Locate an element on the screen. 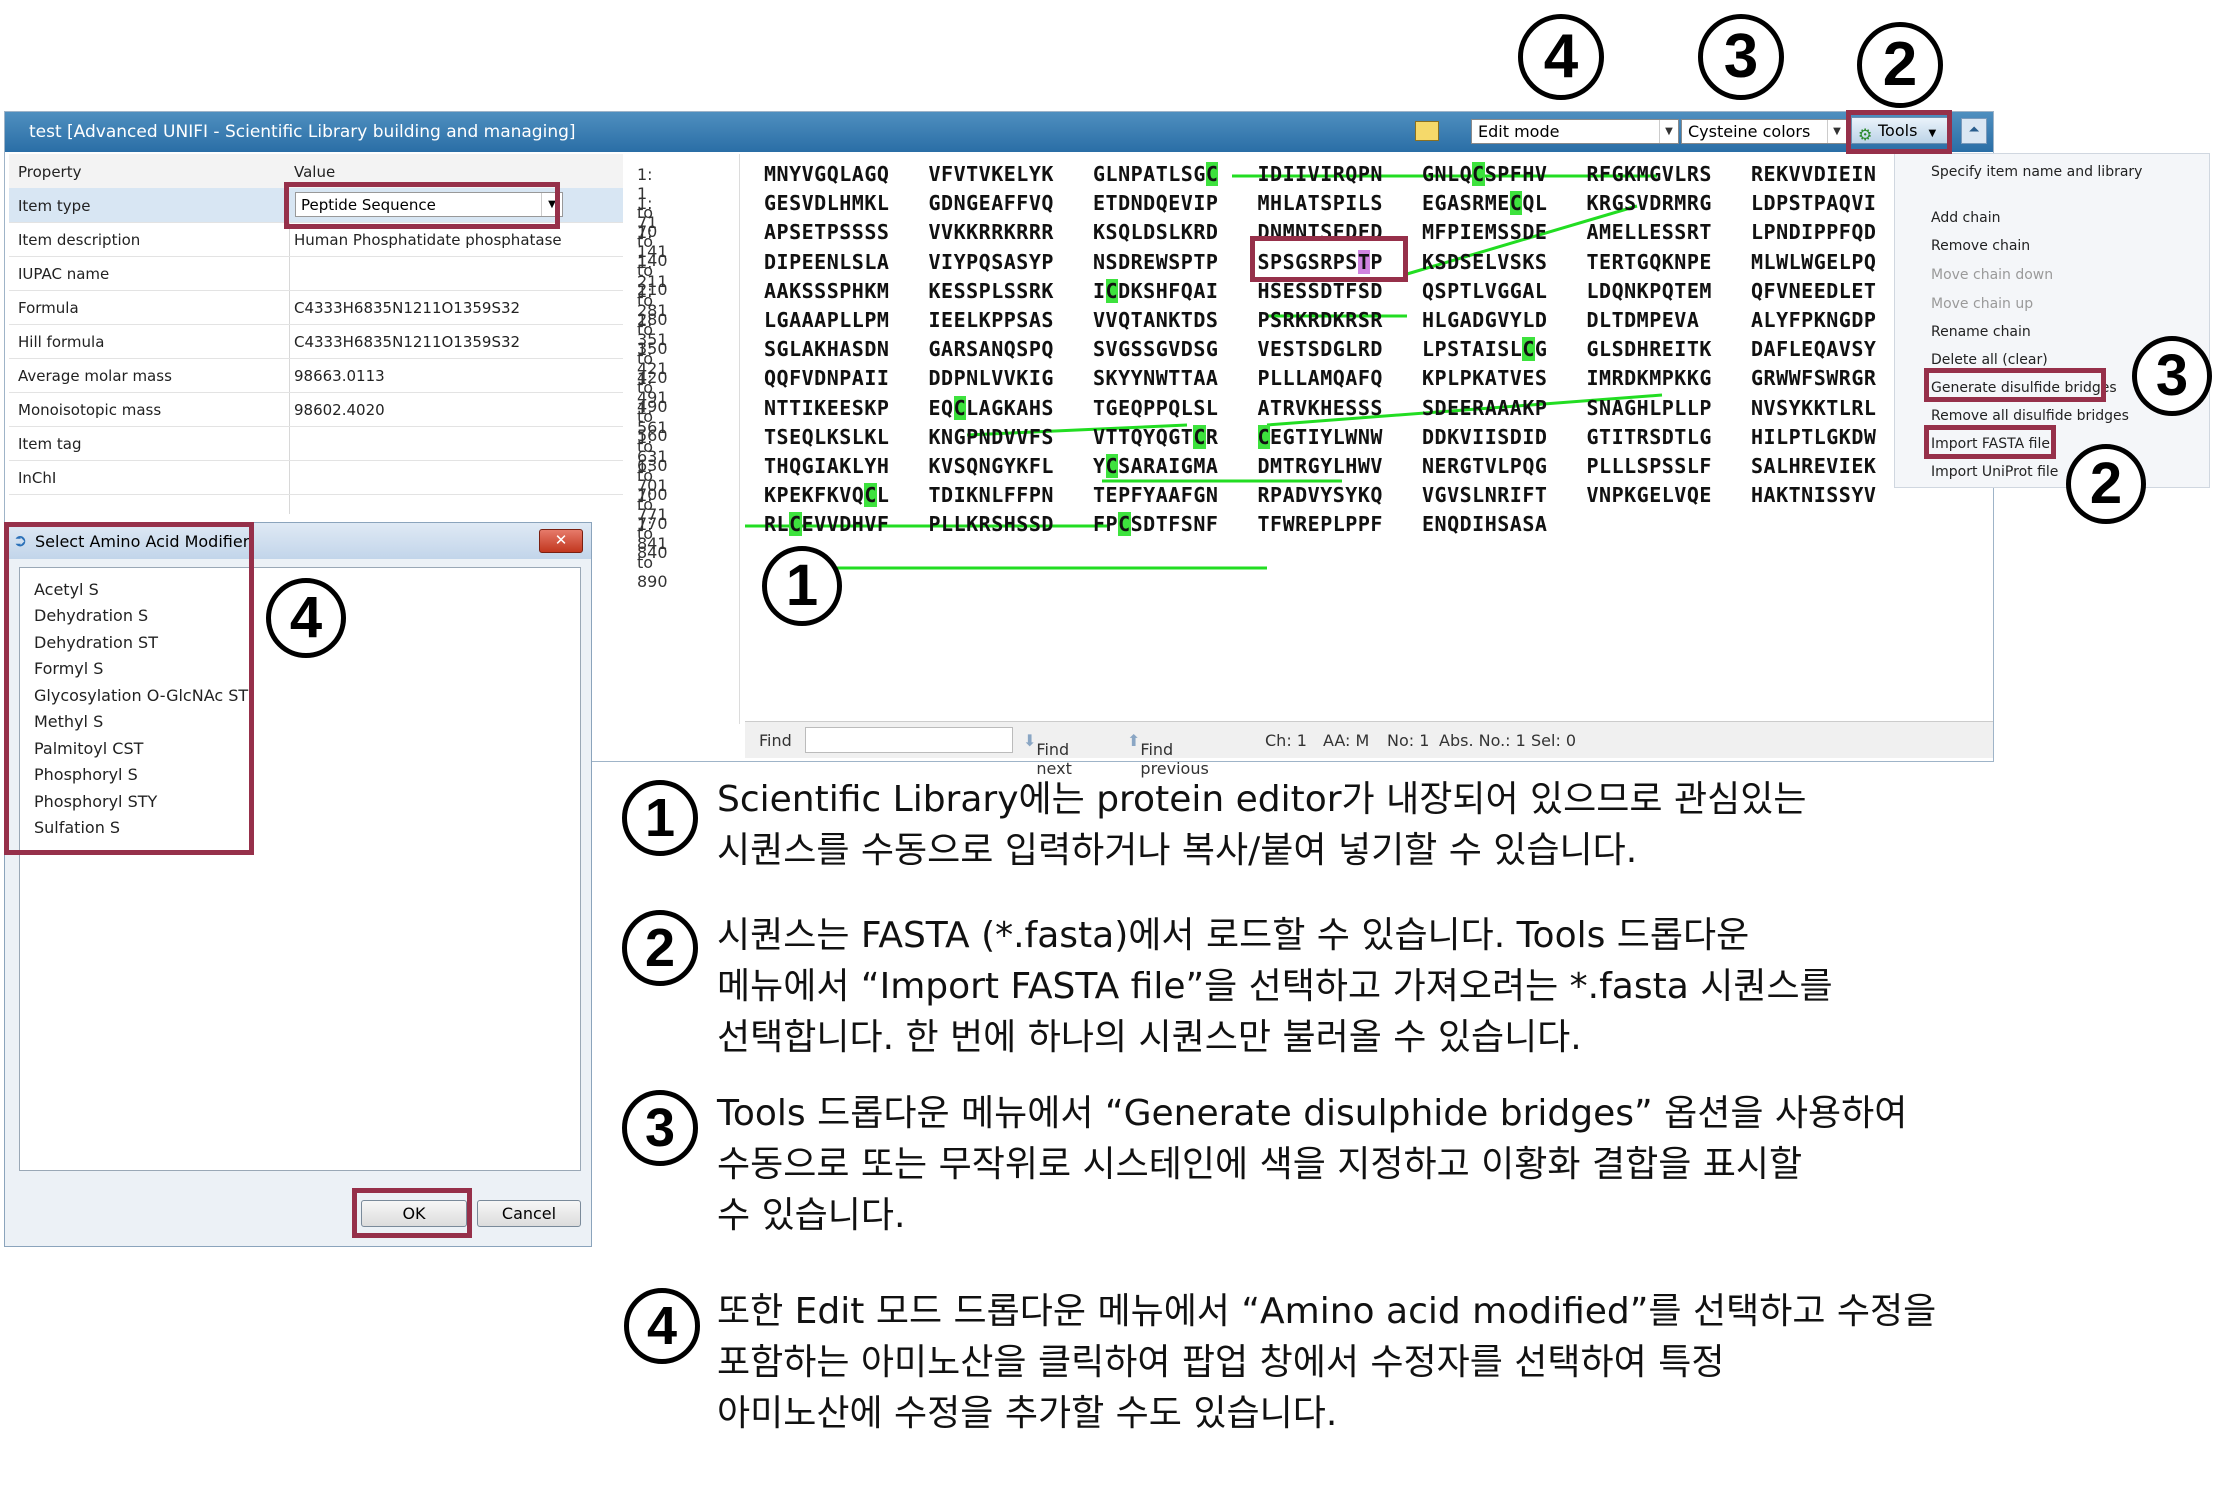  menu-import-uniprot-file: Import UniProt file is located at coordinates (1994, 472).